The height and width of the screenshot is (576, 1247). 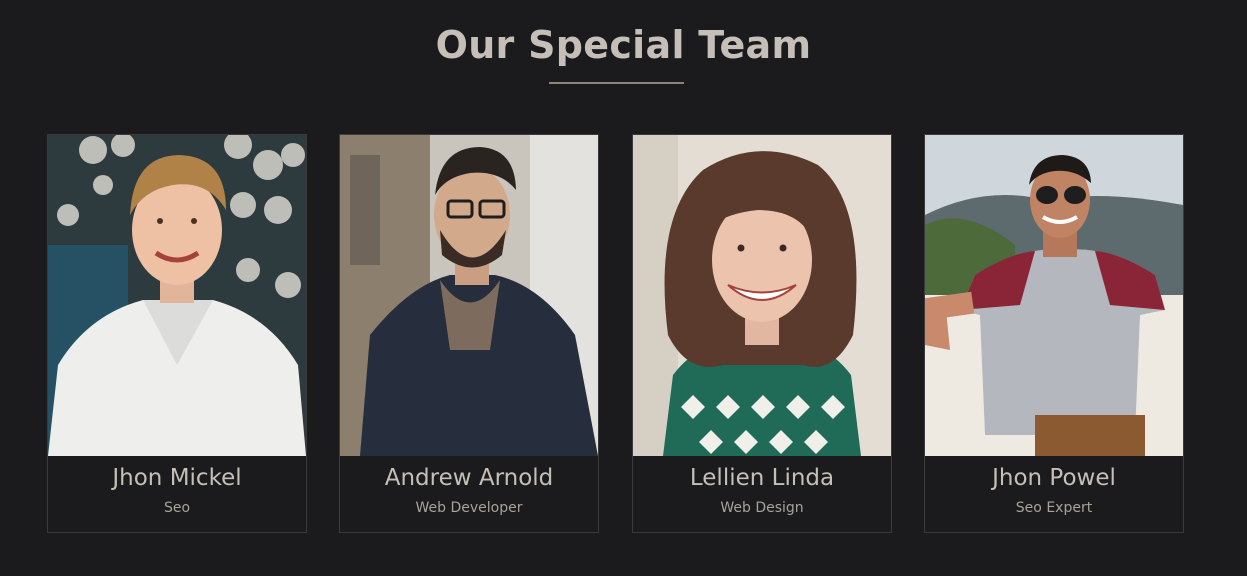 I want to click on section-title: Our Special Team, so click(x=623, y=45).